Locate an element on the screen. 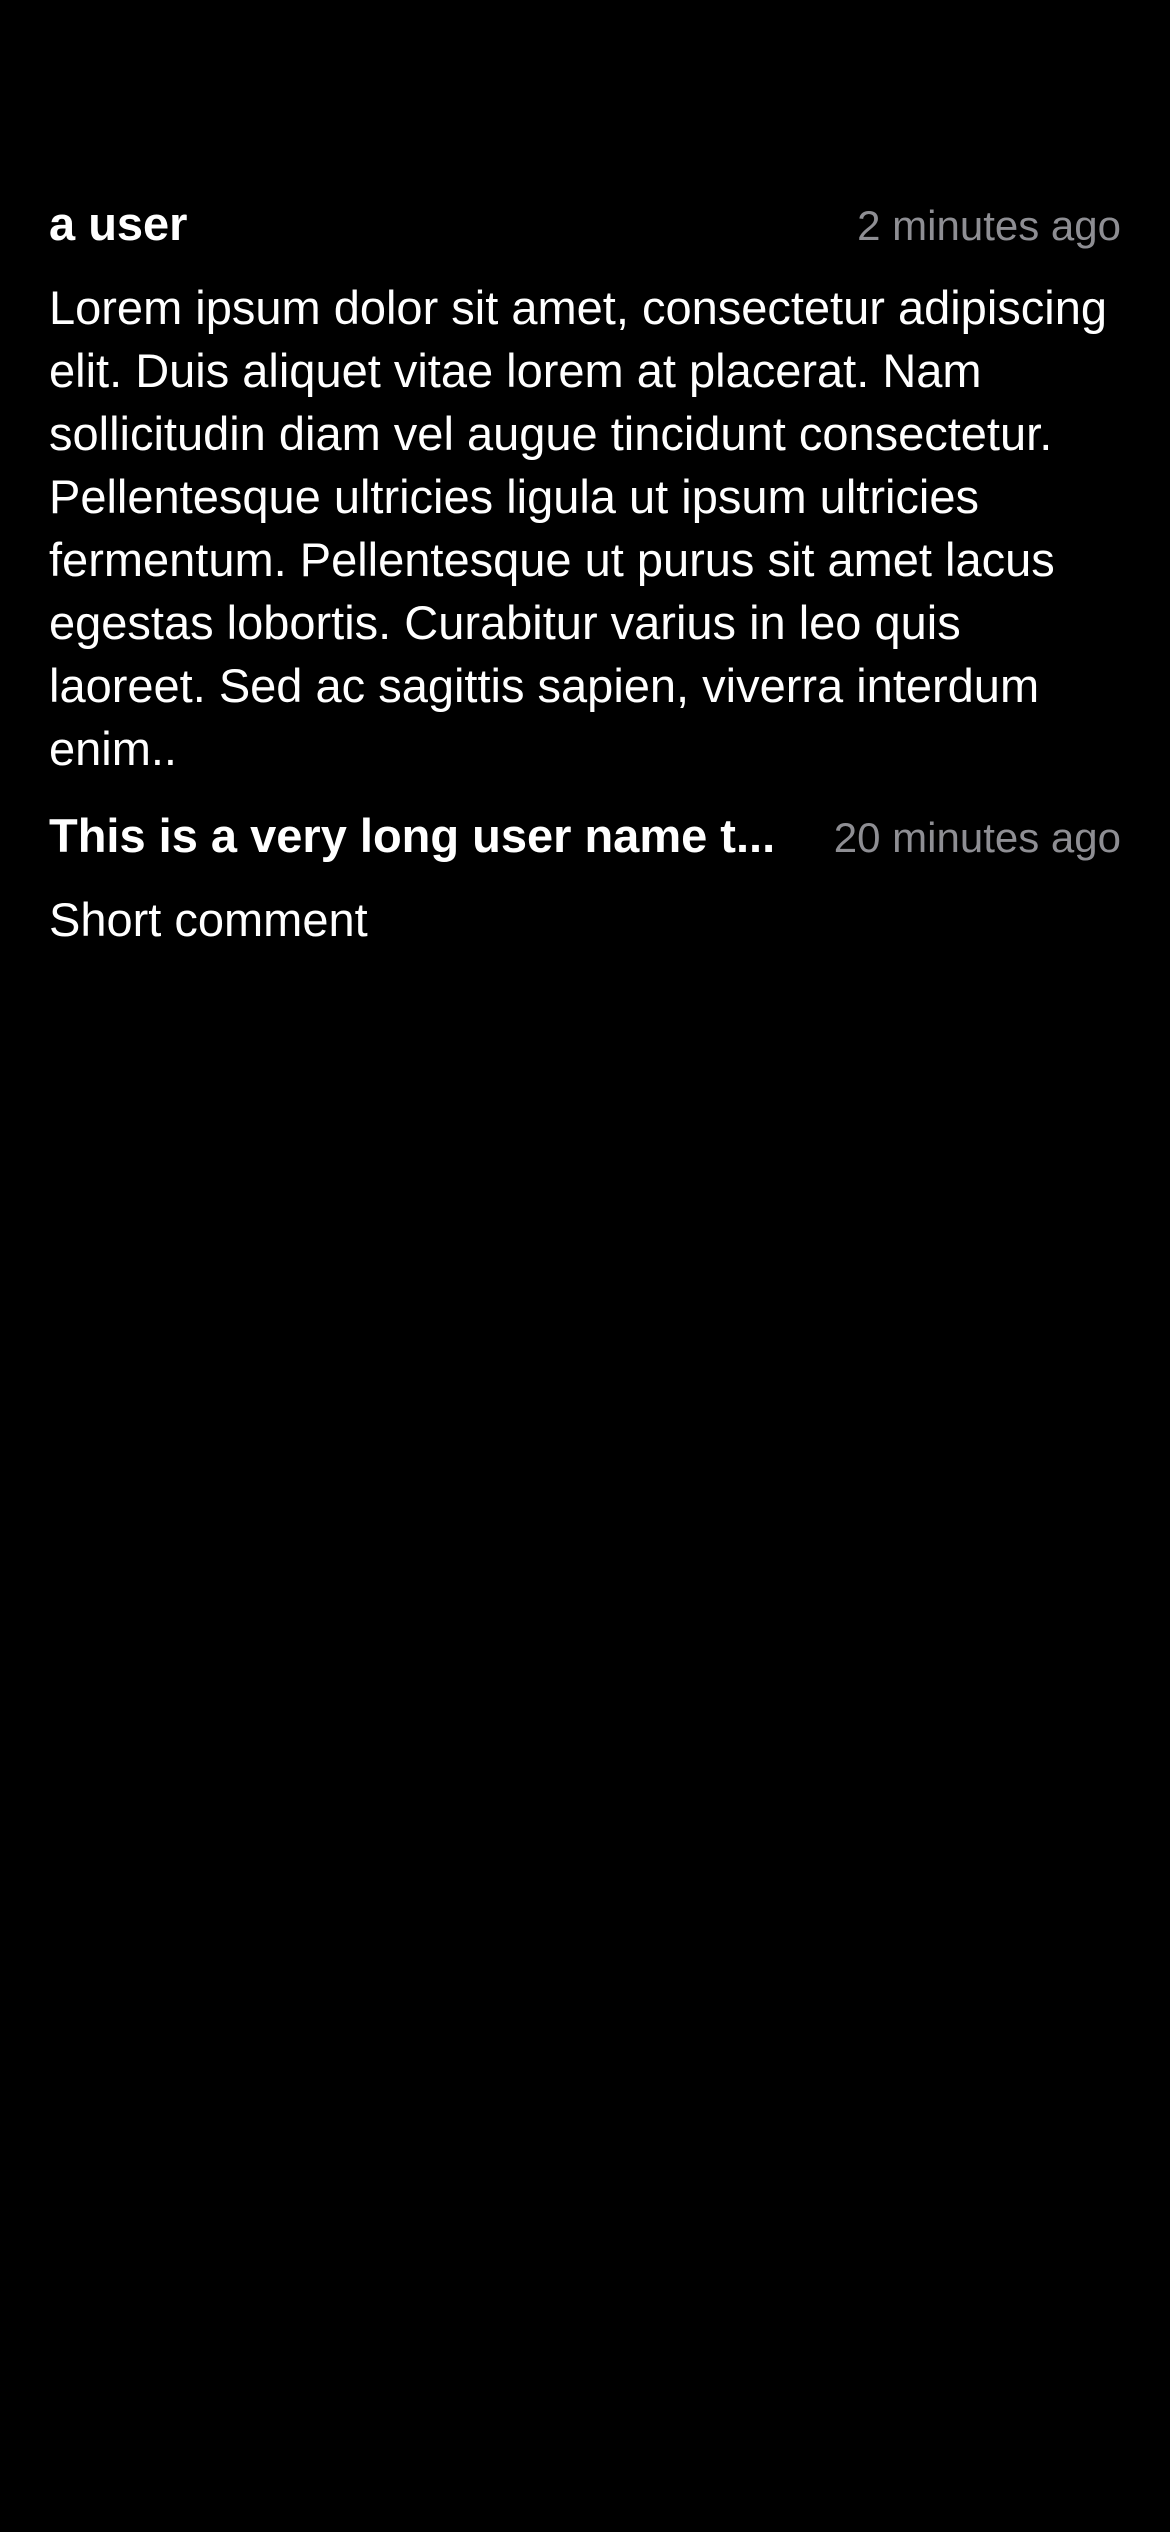  comment-timestamp: 20 minutes ago is located at coordinates (977, 837).